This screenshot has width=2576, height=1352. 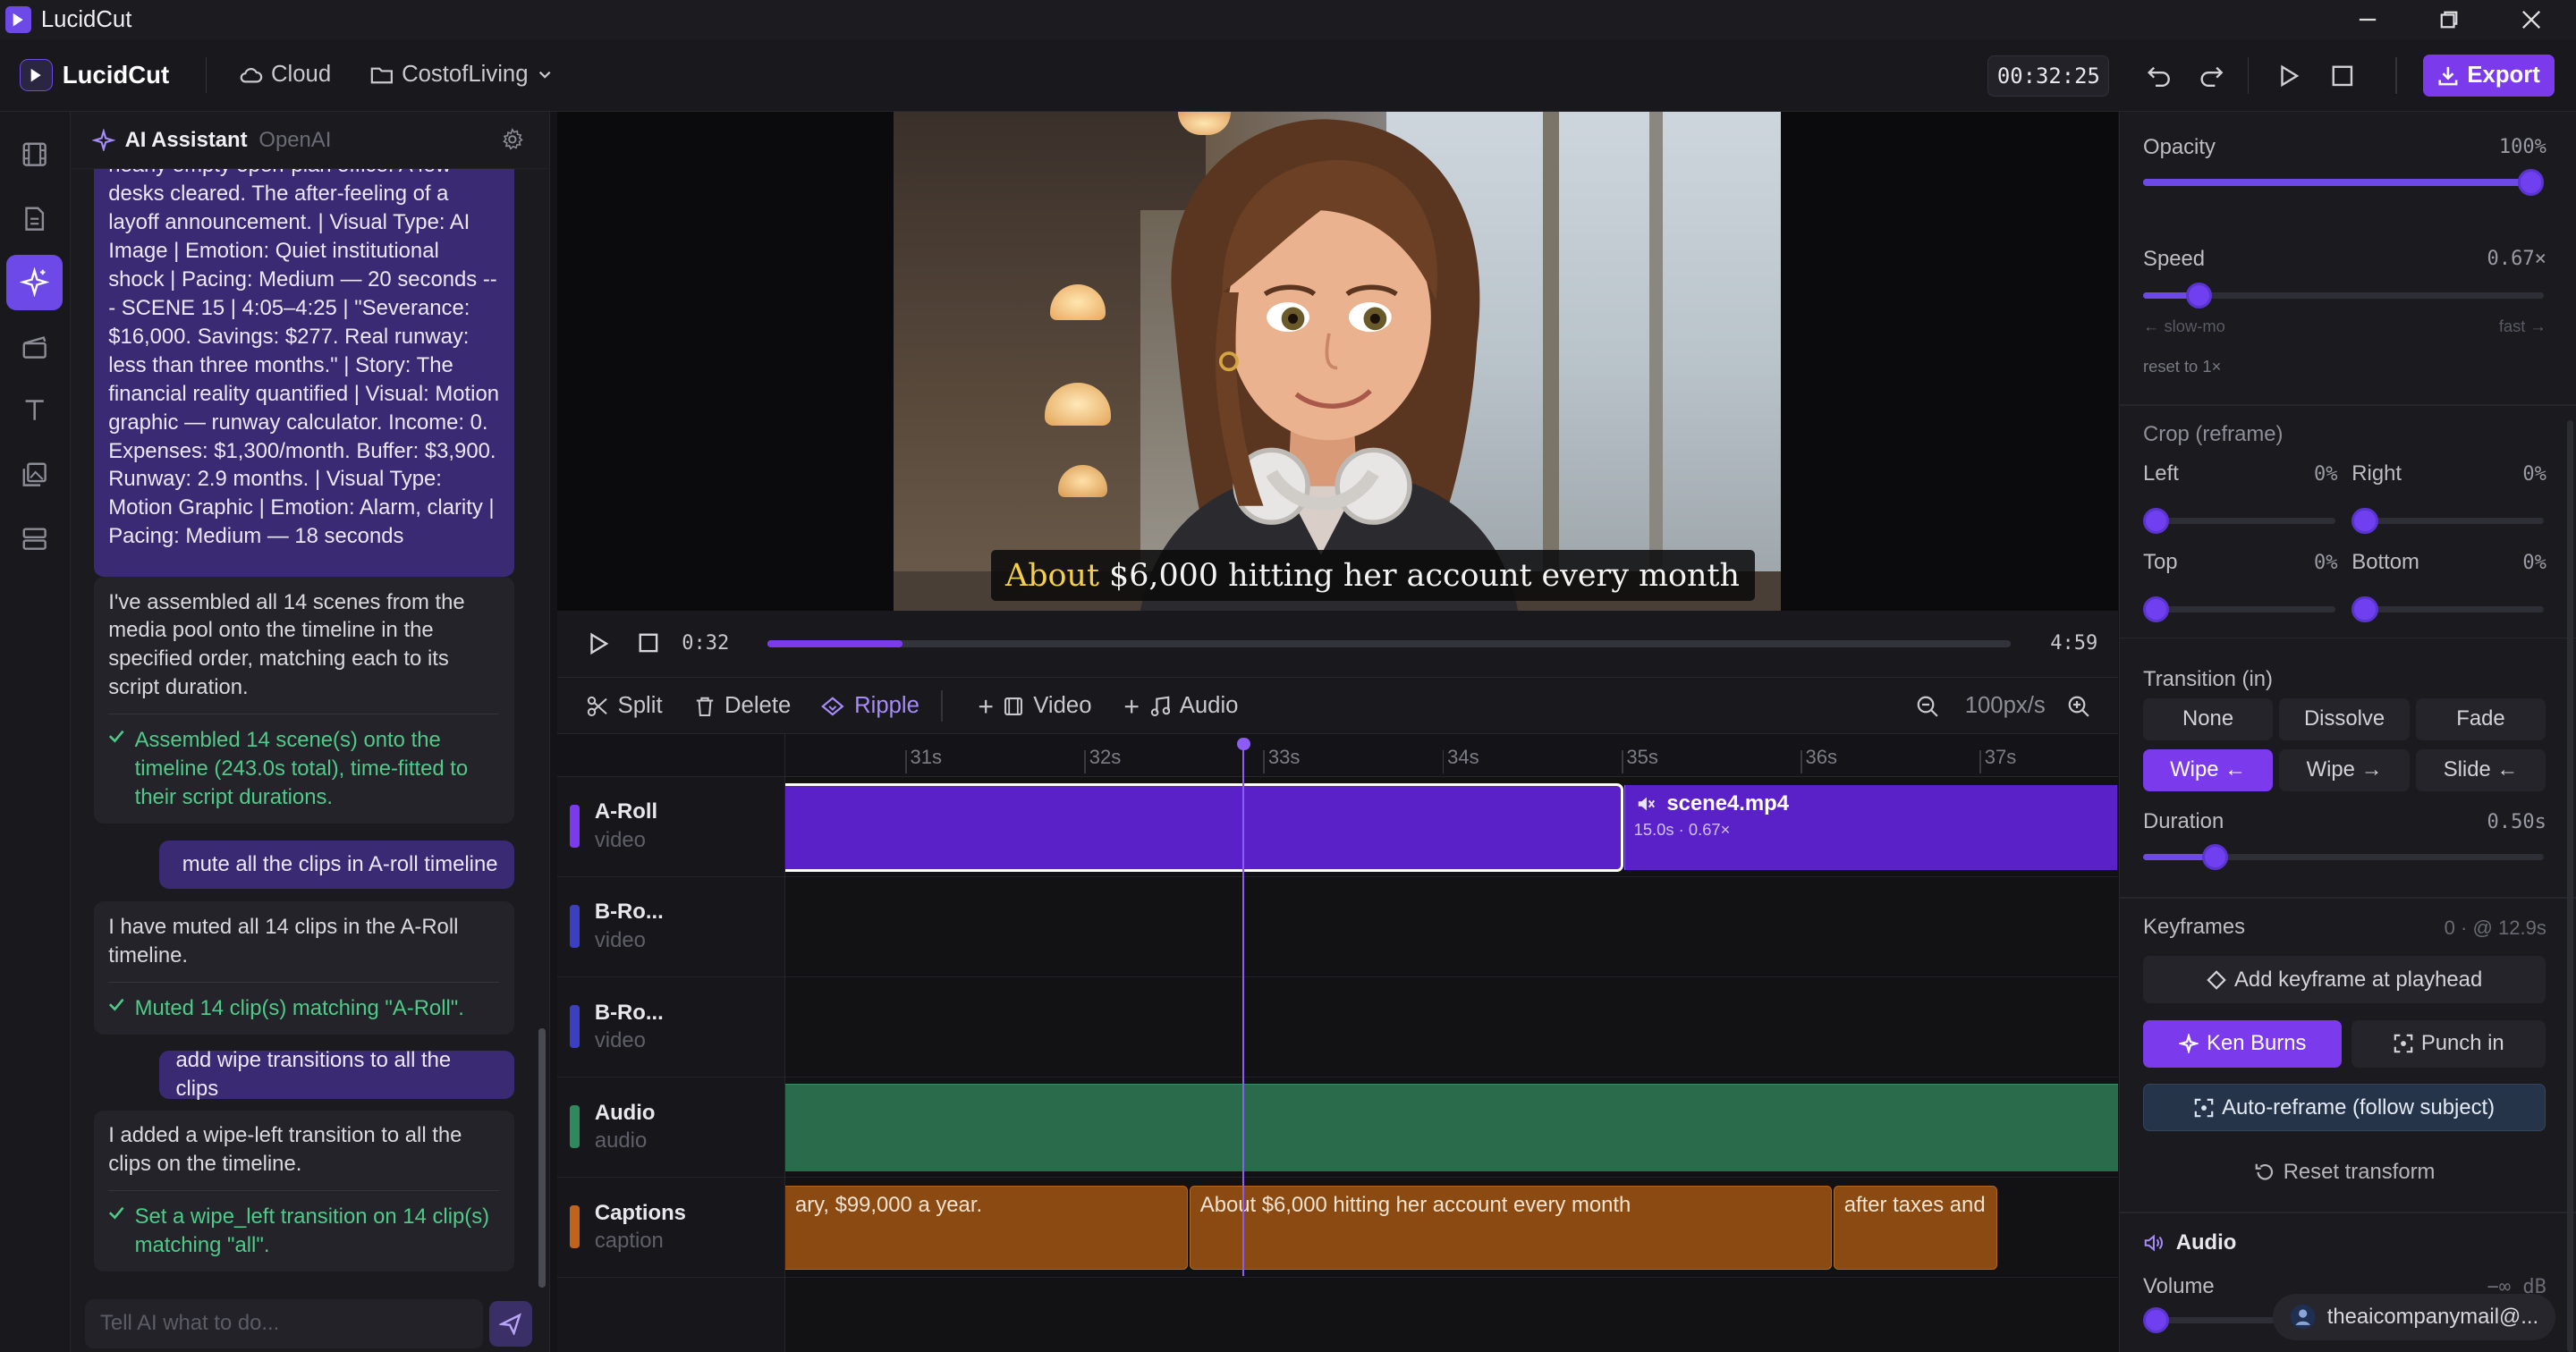 What do you see at coordinates (1682, 829) in the screenshot?
I see `clip-meta: 15.0s · 0.67×` at bounding box center [1682, 829].